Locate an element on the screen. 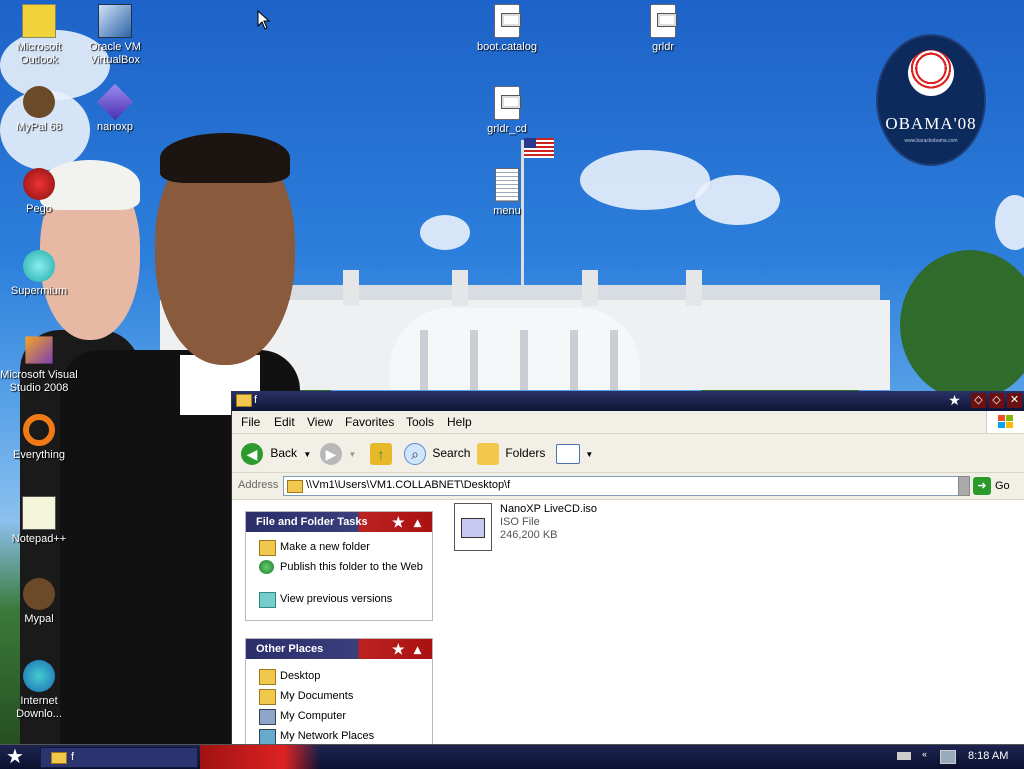  place-my-documents: My Documents is located at coordinates (339, 699).